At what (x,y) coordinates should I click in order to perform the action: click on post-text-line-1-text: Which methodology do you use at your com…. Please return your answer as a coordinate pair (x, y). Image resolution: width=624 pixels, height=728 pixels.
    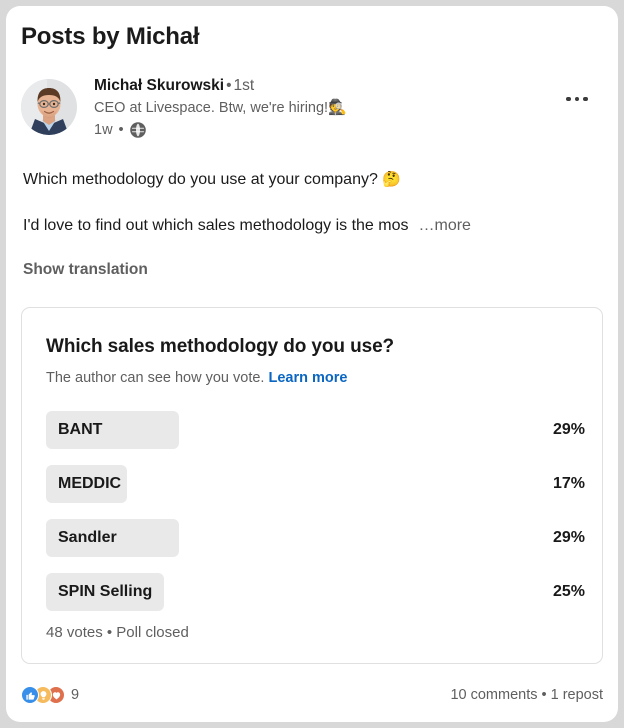
    Looking at the image, I should click on (200, 179).